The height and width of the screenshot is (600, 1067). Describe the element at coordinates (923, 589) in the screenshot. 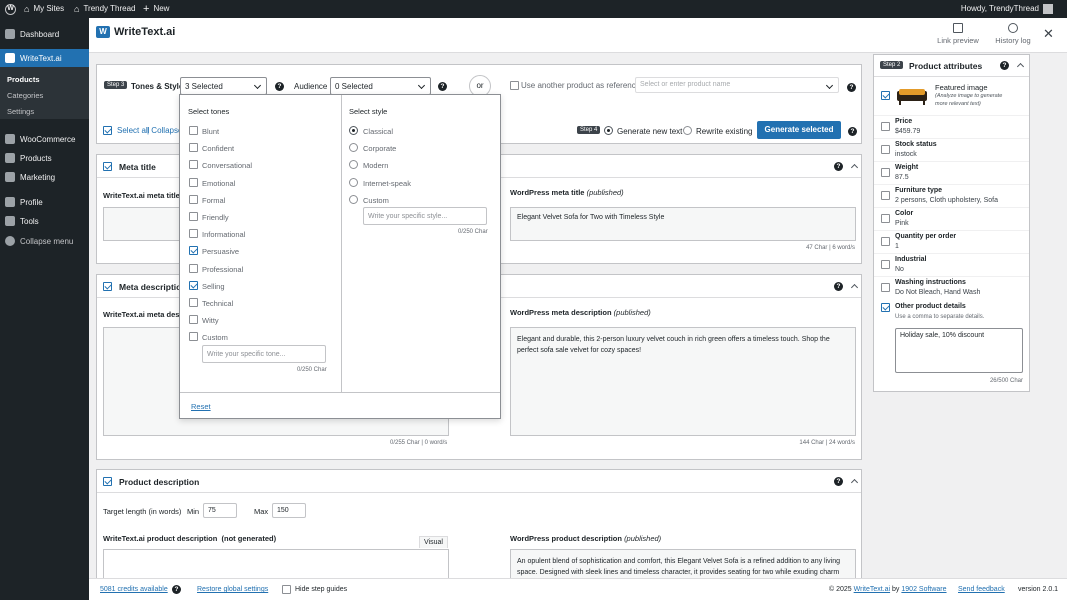

I see `company-link: 1902 Software` at that location.